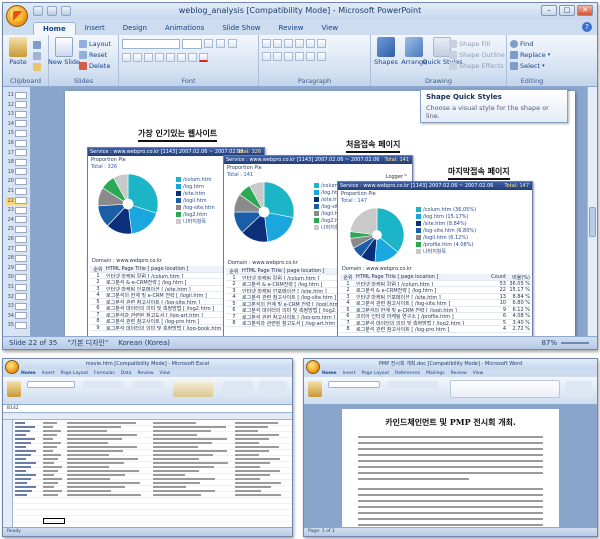 The width and height of the screenshot is (600, 539). I want to click on justify-icon, so click(299, 56).